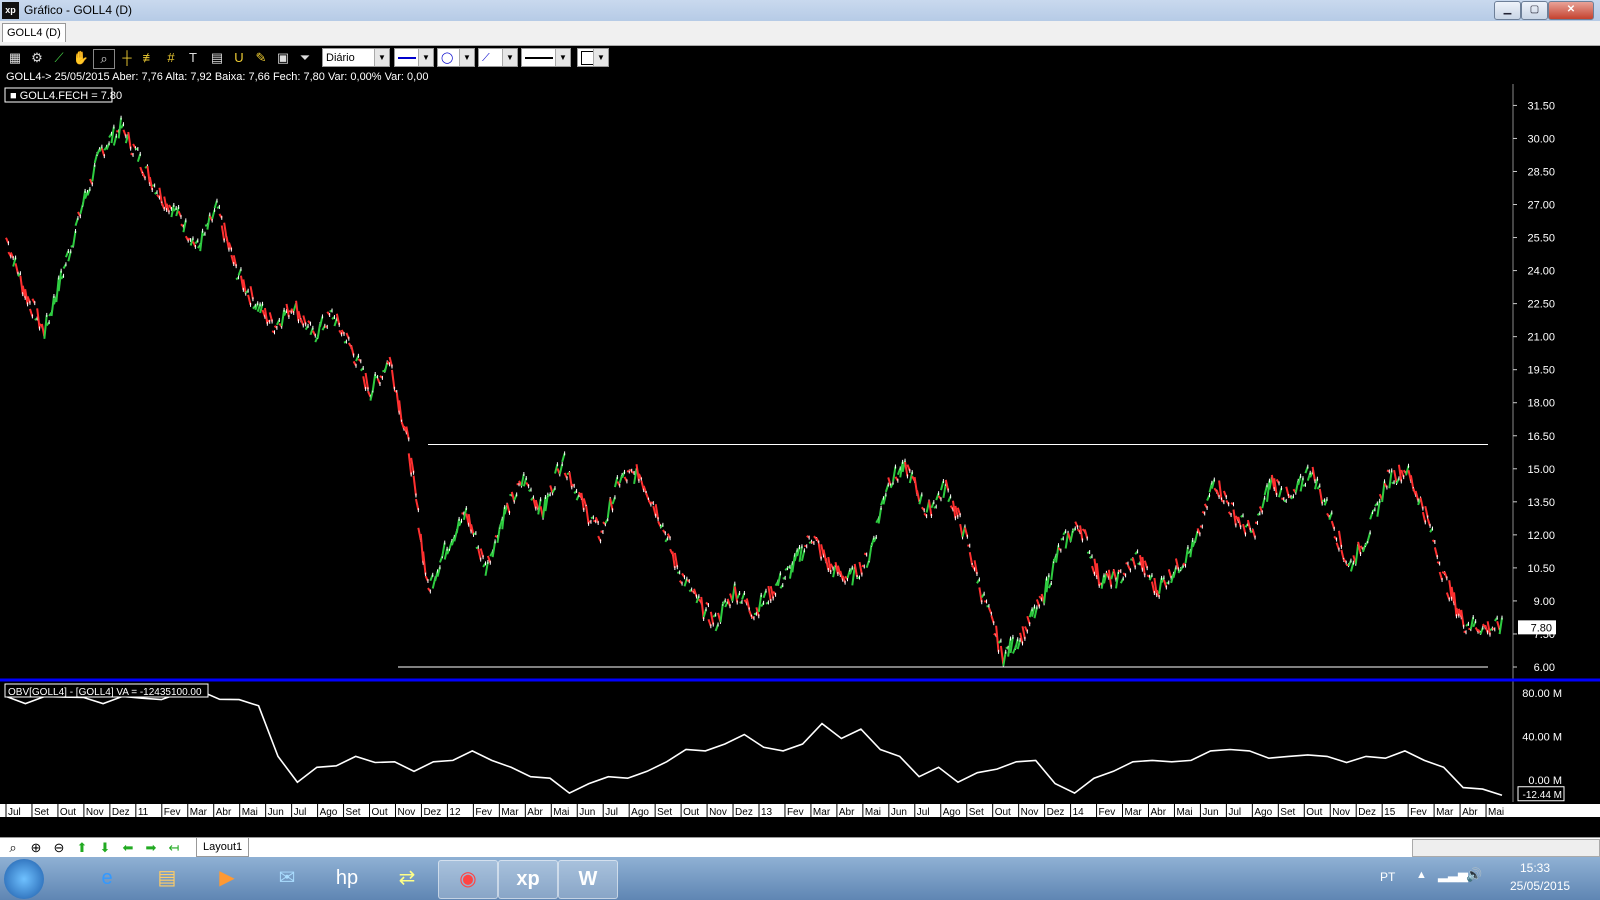 The image size is (1600, 900). I want to click on tab-bar: GOLL4 (D), so click(800, 33).